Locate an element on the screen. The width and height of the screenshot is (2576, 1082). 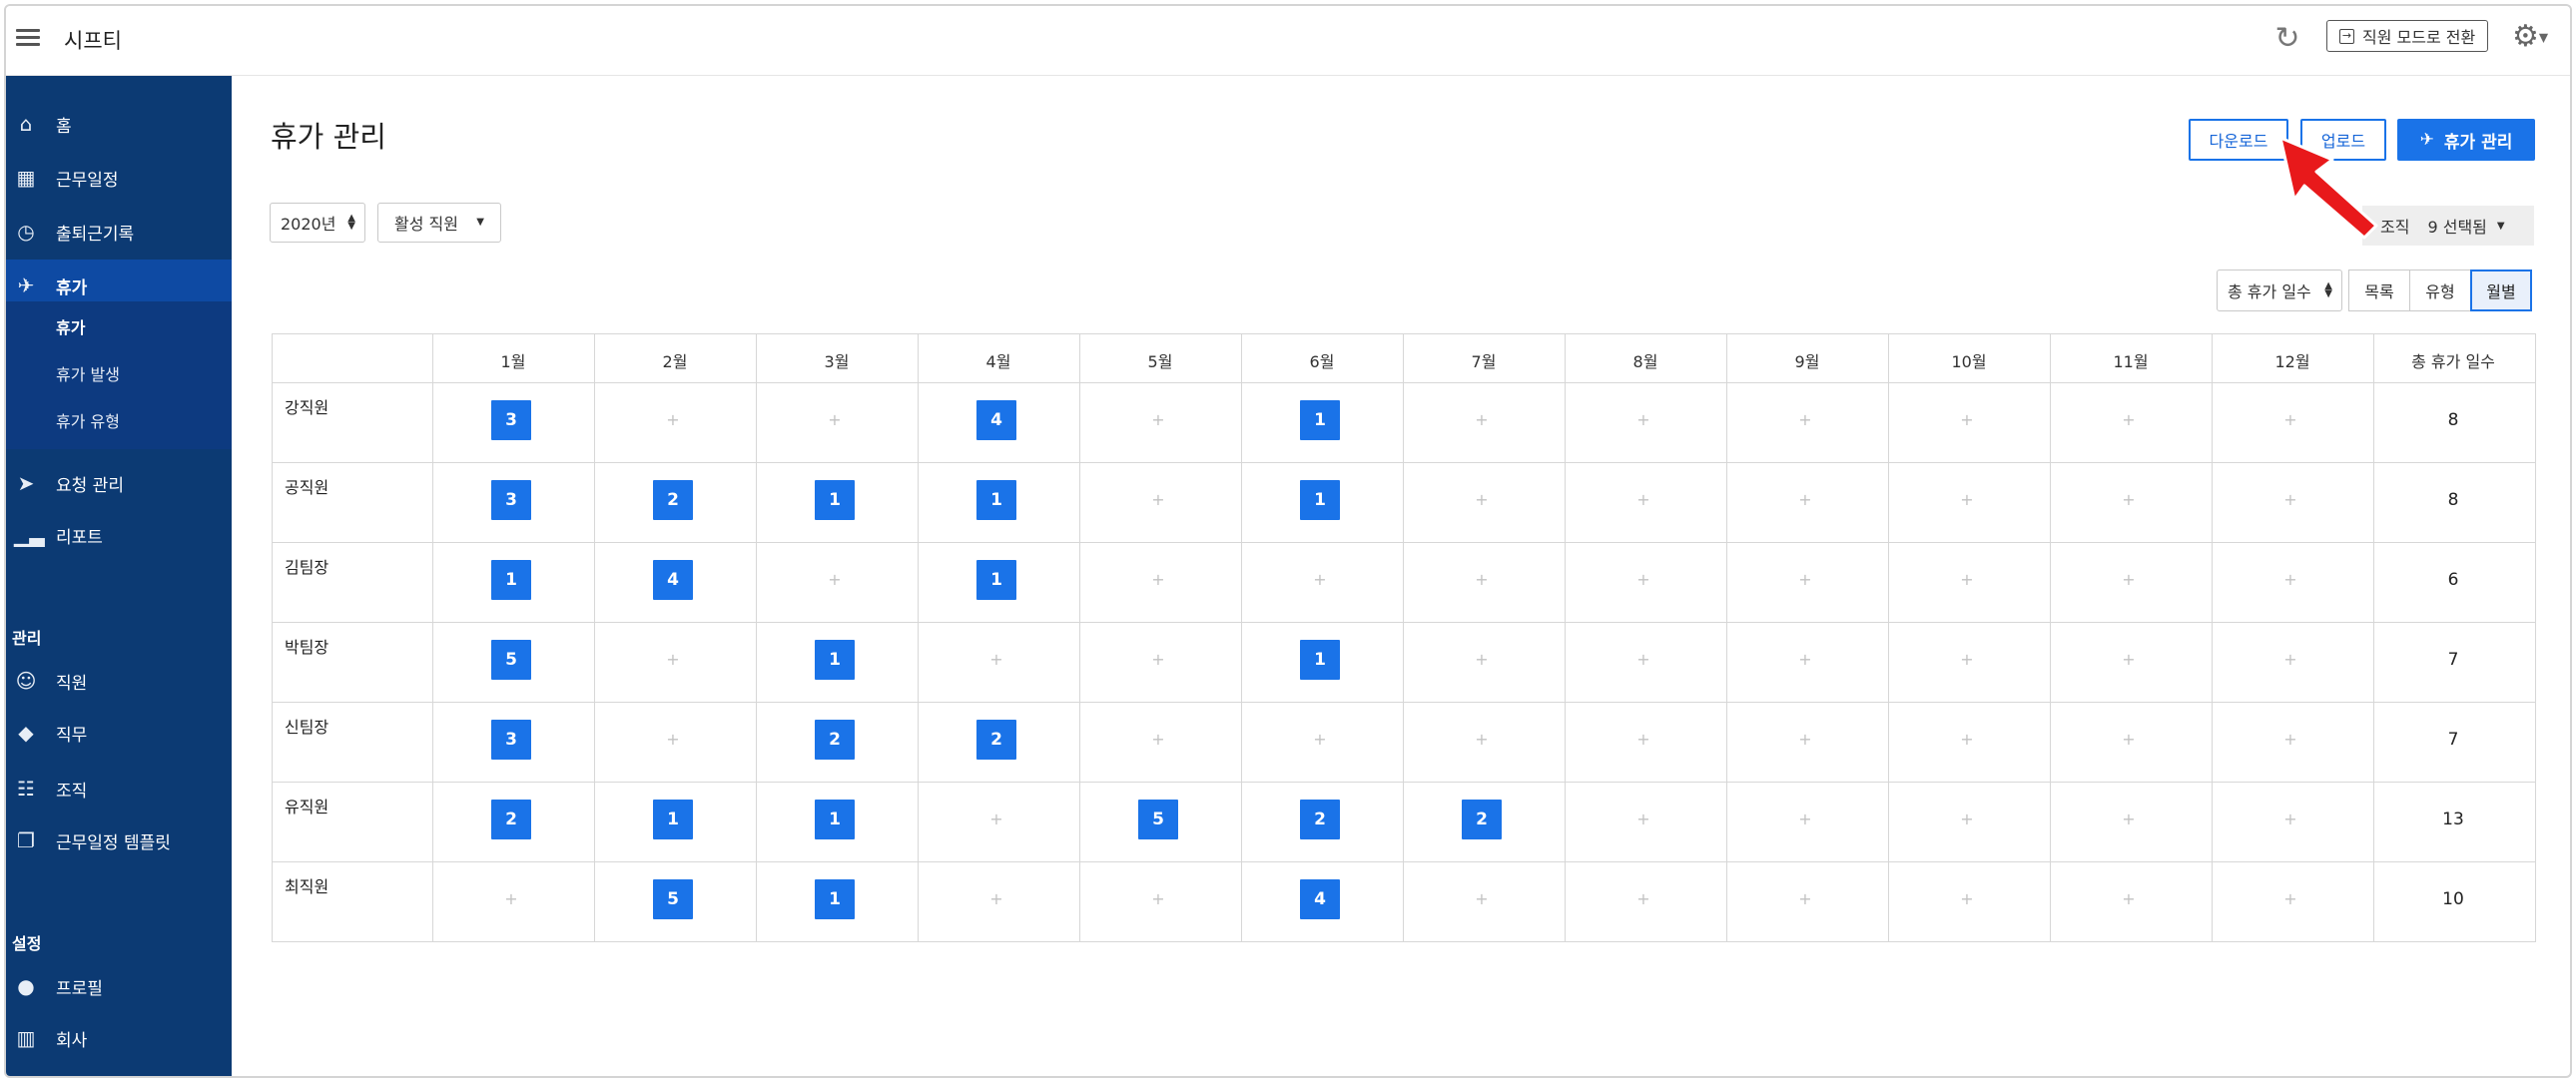
sidebar-item-home: ⌂ 홈 is located at coordinates (119, 124).